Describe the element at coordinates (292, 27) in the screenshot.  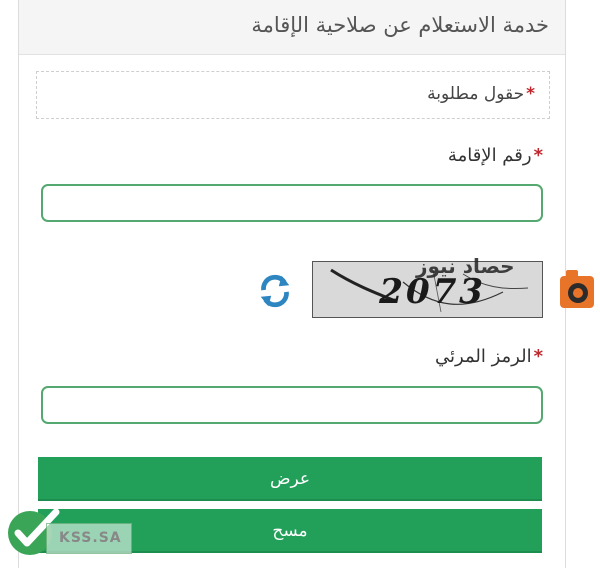
I see `panel-title: خدمة الاستعلام عن صلاحية الإقامة` at that location.